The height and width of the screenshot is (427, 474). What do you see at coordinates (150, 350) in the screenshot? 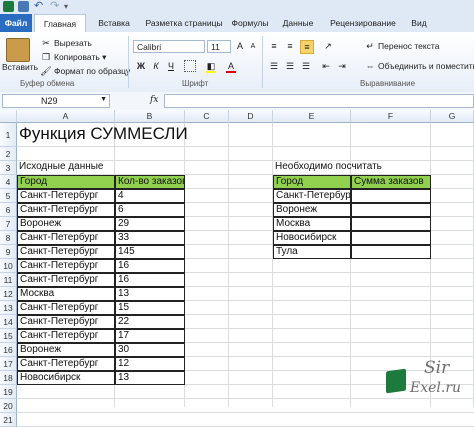
I see `source-orders-cell: 30` at bounding box center [150, 350].